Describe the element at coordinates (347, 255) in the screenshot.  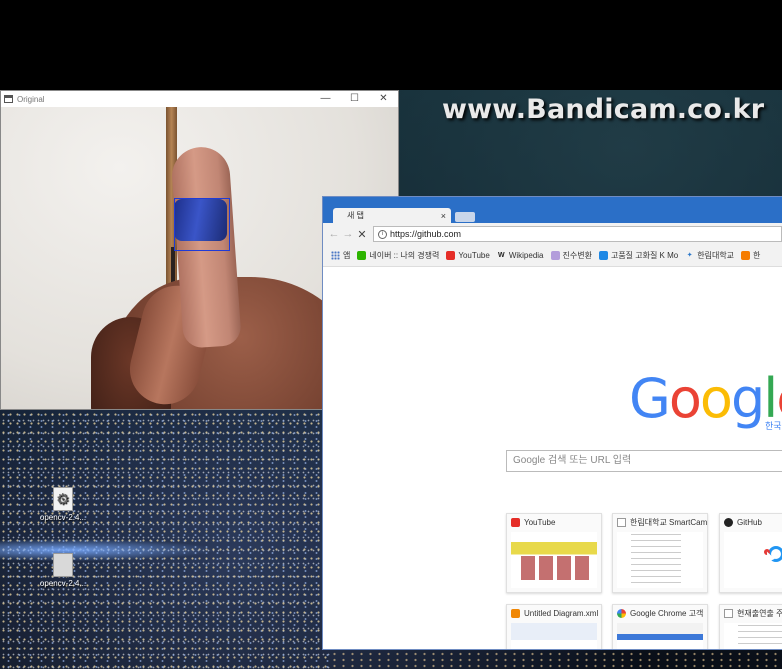
I see `bookmark-label: 앱` at that location.